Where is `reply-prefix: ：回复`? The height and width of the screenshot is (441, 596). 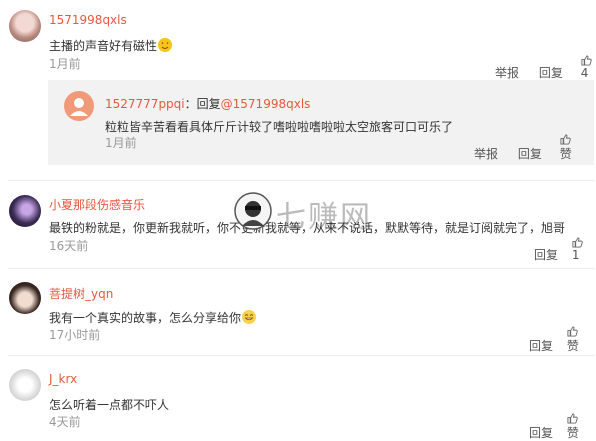 reply-prefix: ：回复 is located at coordinates (202, 104).